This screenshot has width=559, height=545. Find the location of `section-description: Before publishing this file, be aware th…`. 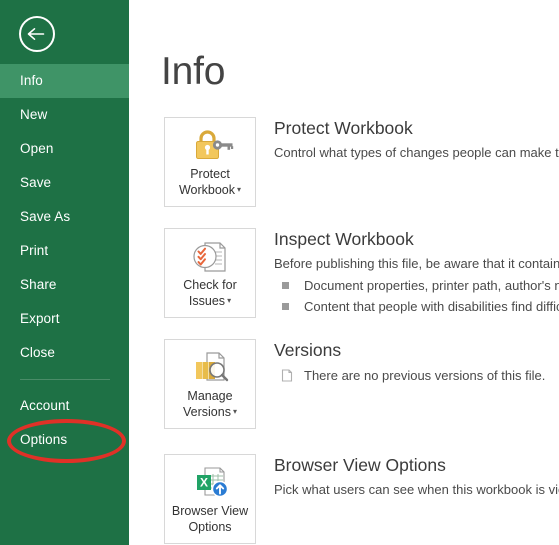

section-description: Before publishing this file, be aware th… is located at coordinates (416, 263).